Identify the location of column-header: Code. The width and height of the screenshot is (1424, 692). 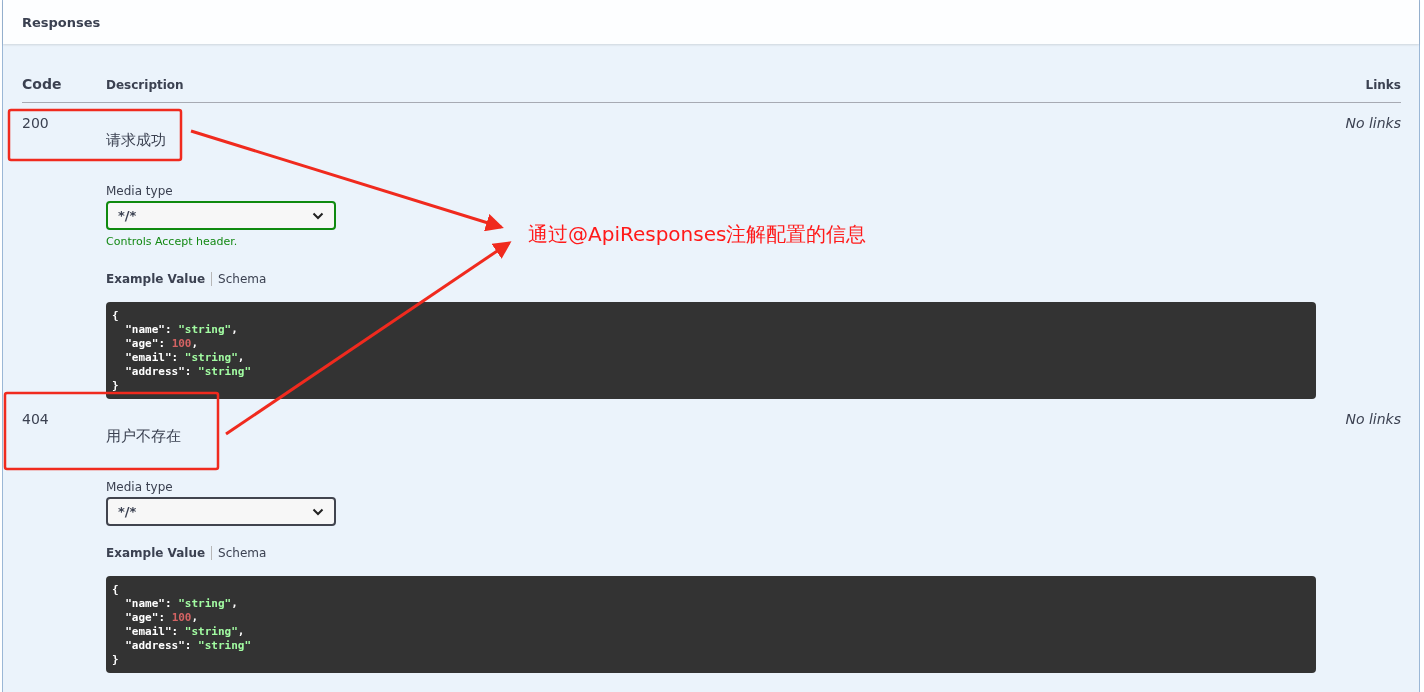
(42, 84).